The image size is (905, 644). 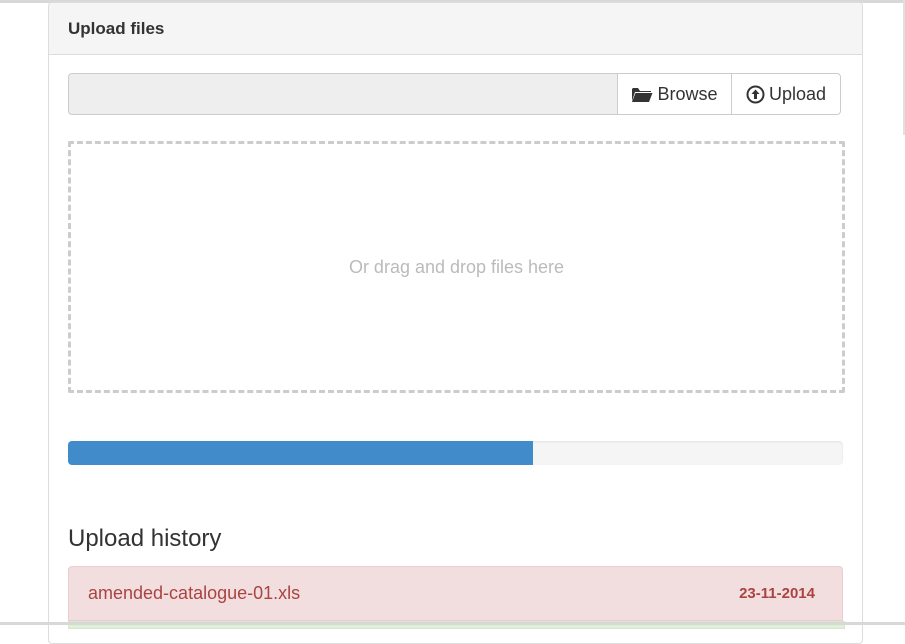 What do you see at coordinates (300, 453) in the screenshot?
I see `progress-bar-fill` at bounding box center [300, 453].